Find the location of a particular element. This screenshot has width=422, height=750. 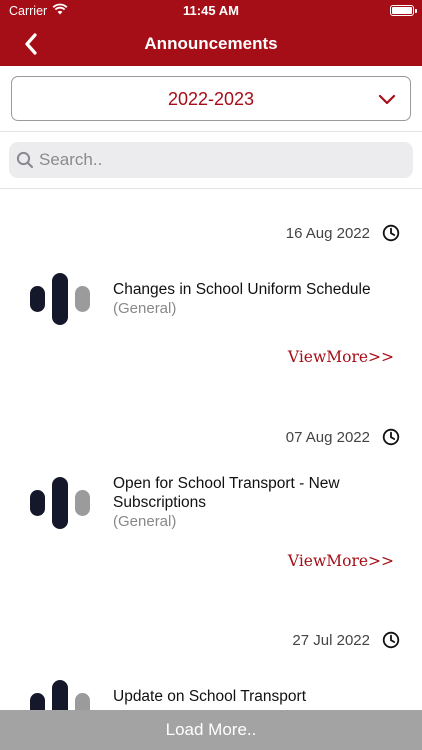

page-title: Announcements is located at coordinates (211, 43).